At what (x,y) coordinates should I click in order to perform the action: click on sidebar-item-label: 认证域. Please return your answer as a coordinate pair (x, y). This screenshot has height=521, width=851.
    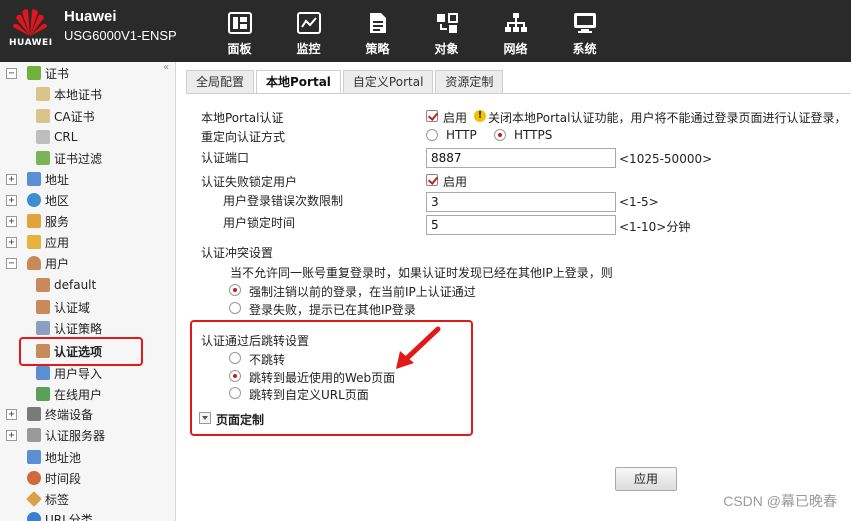
    Looking at the image, I should click on (72, 307).